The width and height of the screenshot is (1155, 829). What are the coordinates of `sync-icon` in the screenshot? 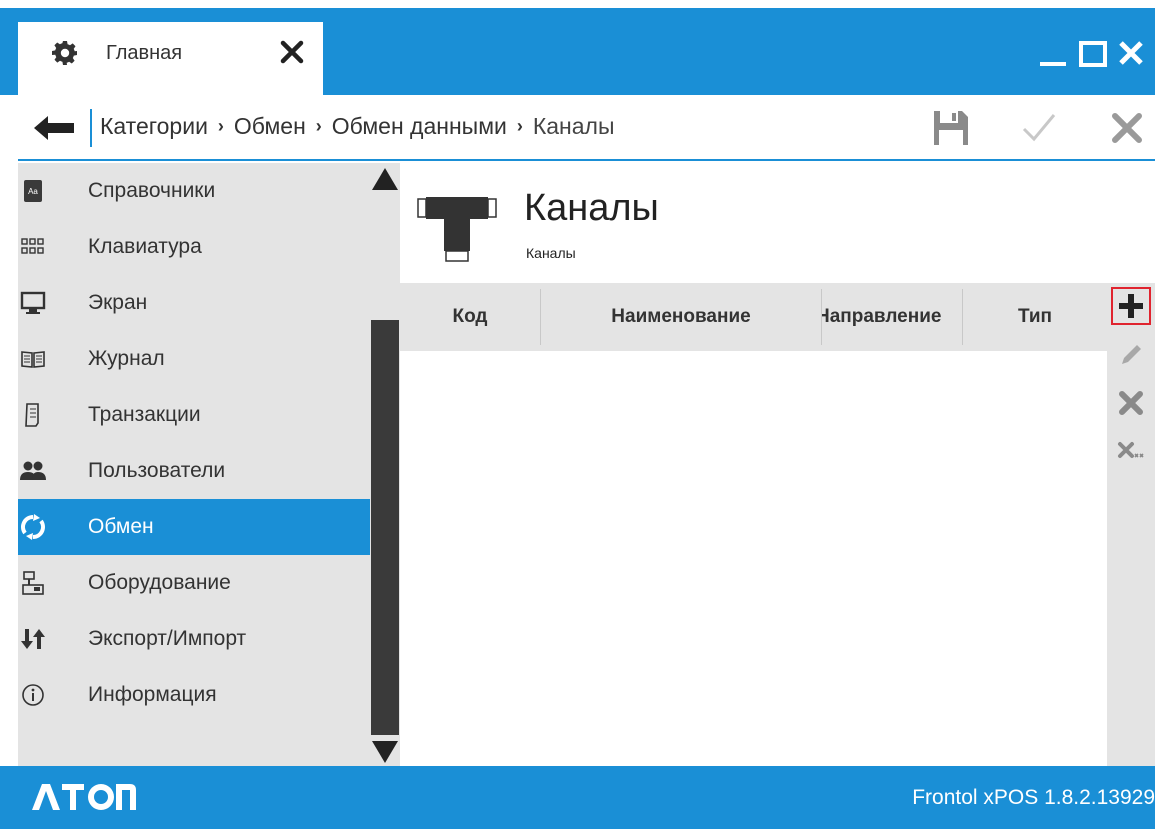 It's located at (33, 527).